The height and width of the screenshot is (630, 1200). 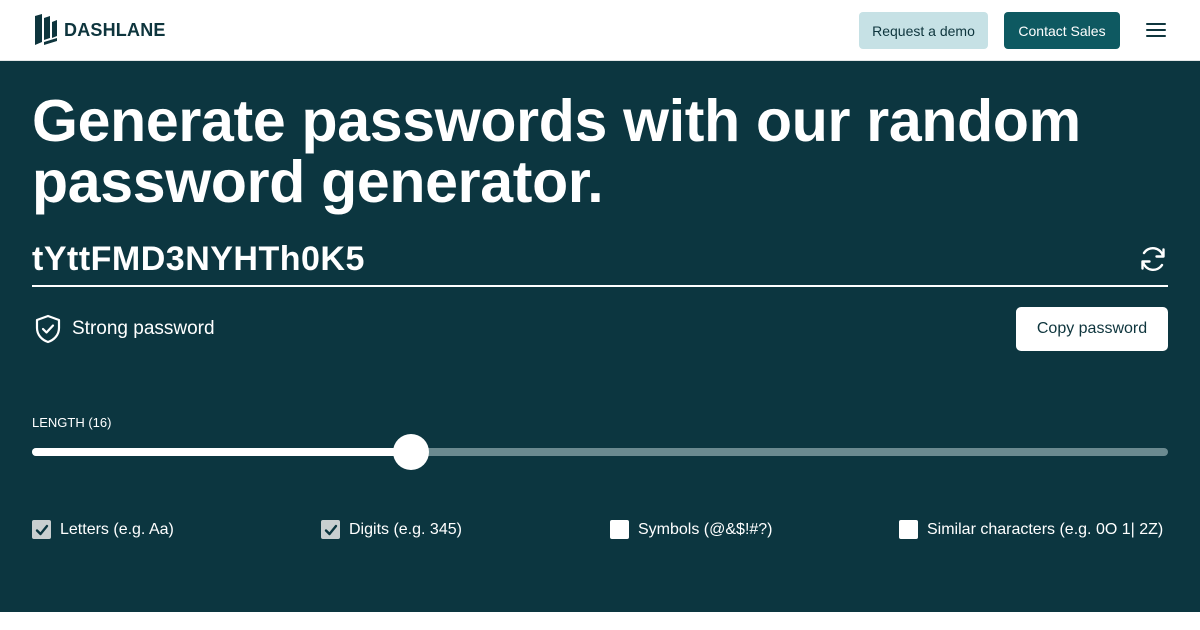 I want to click on brand-name: DASHLANE, so click(x=115, y=29).